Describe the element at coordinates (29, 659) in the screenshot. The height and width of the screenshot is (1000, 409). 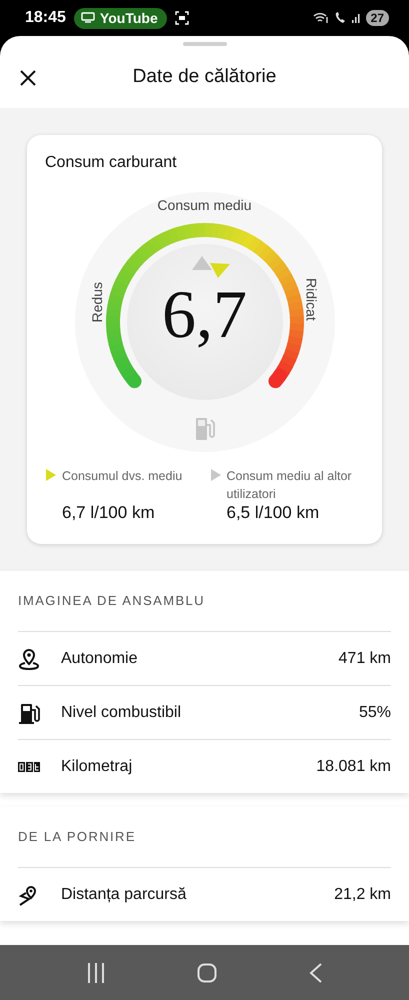
I see `location-pin-icon` at that location.